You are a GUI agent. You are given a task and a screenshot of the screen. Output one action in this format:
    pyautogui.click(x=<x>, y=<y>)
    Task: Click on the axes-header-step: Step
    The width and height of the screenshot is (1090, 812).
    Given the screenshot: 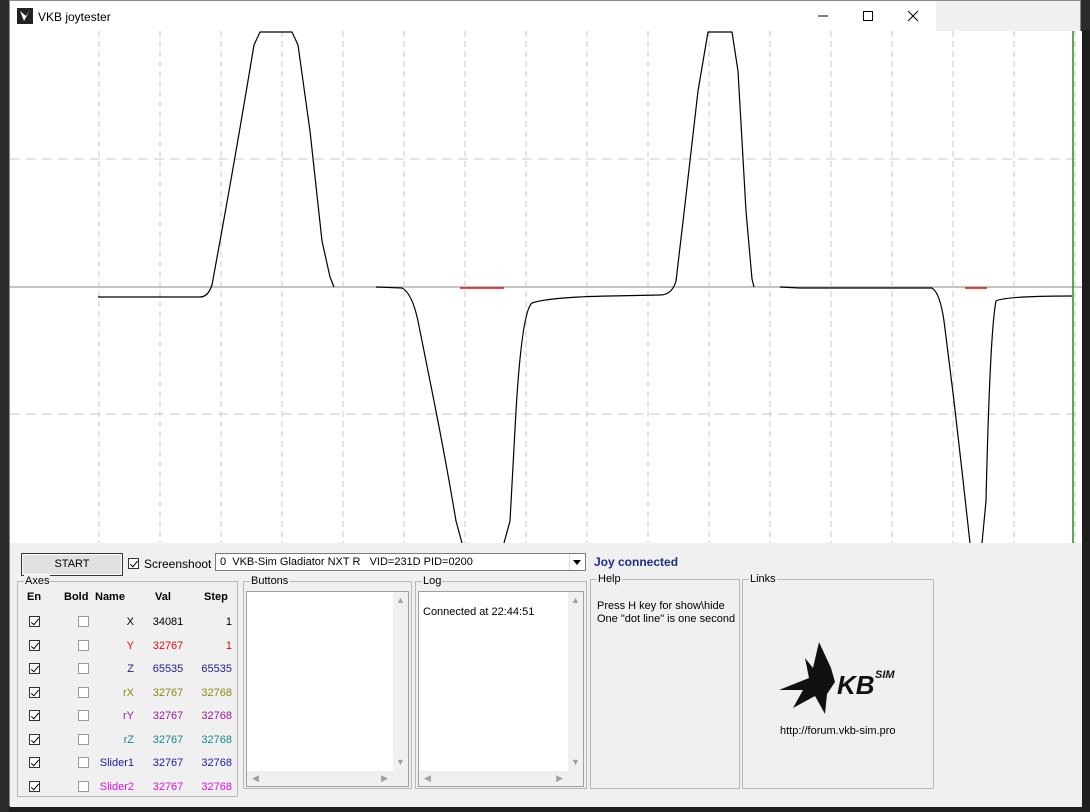 What is the action you would take?
    pyautogui.click(x=216, y=597)
    